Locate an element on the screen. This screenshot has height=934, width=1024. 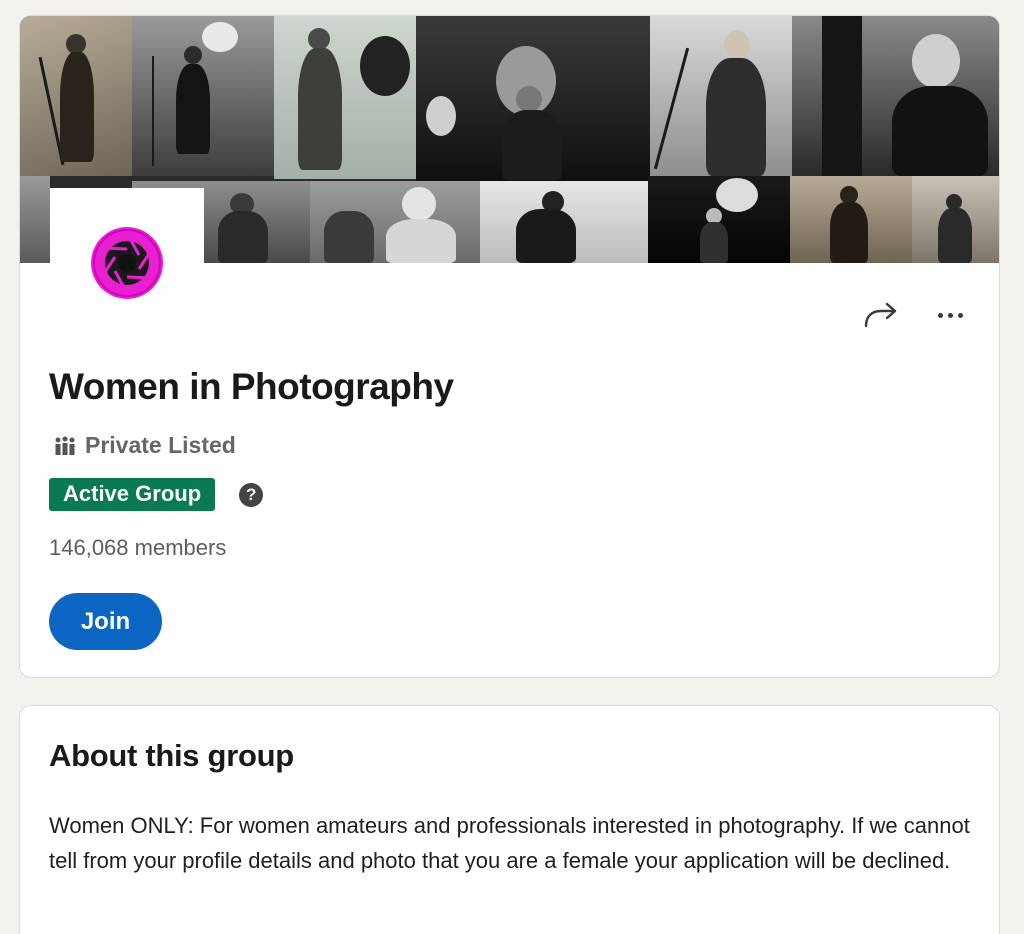
privacy-label: Private Listed is located at coordinates (160, 445).